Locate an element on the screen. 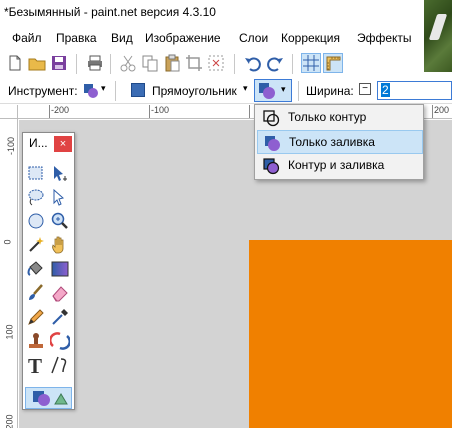  ruler-label: -200 is located at coordinates (60, 110).